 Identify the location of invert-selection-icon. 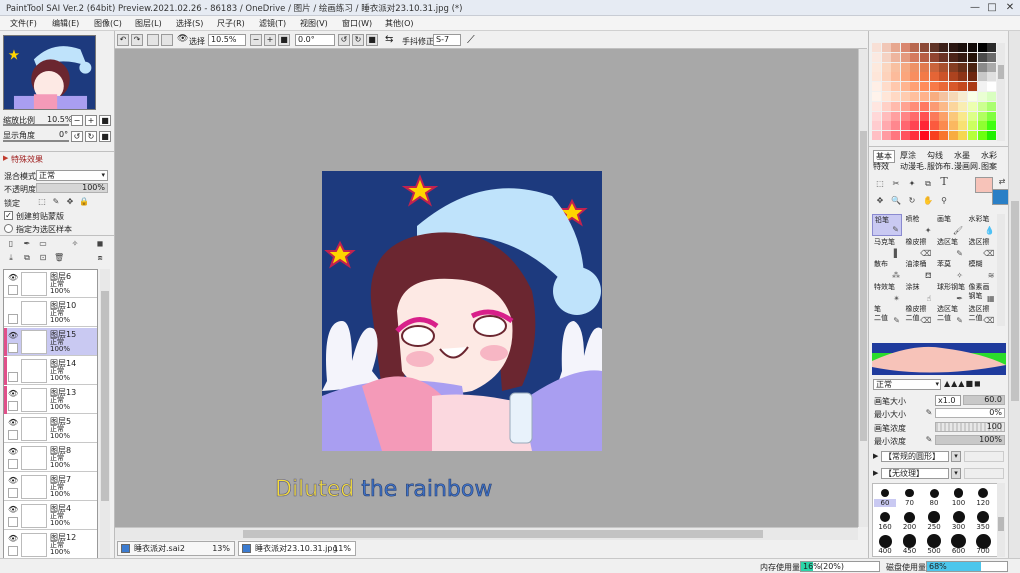
(167, 40).